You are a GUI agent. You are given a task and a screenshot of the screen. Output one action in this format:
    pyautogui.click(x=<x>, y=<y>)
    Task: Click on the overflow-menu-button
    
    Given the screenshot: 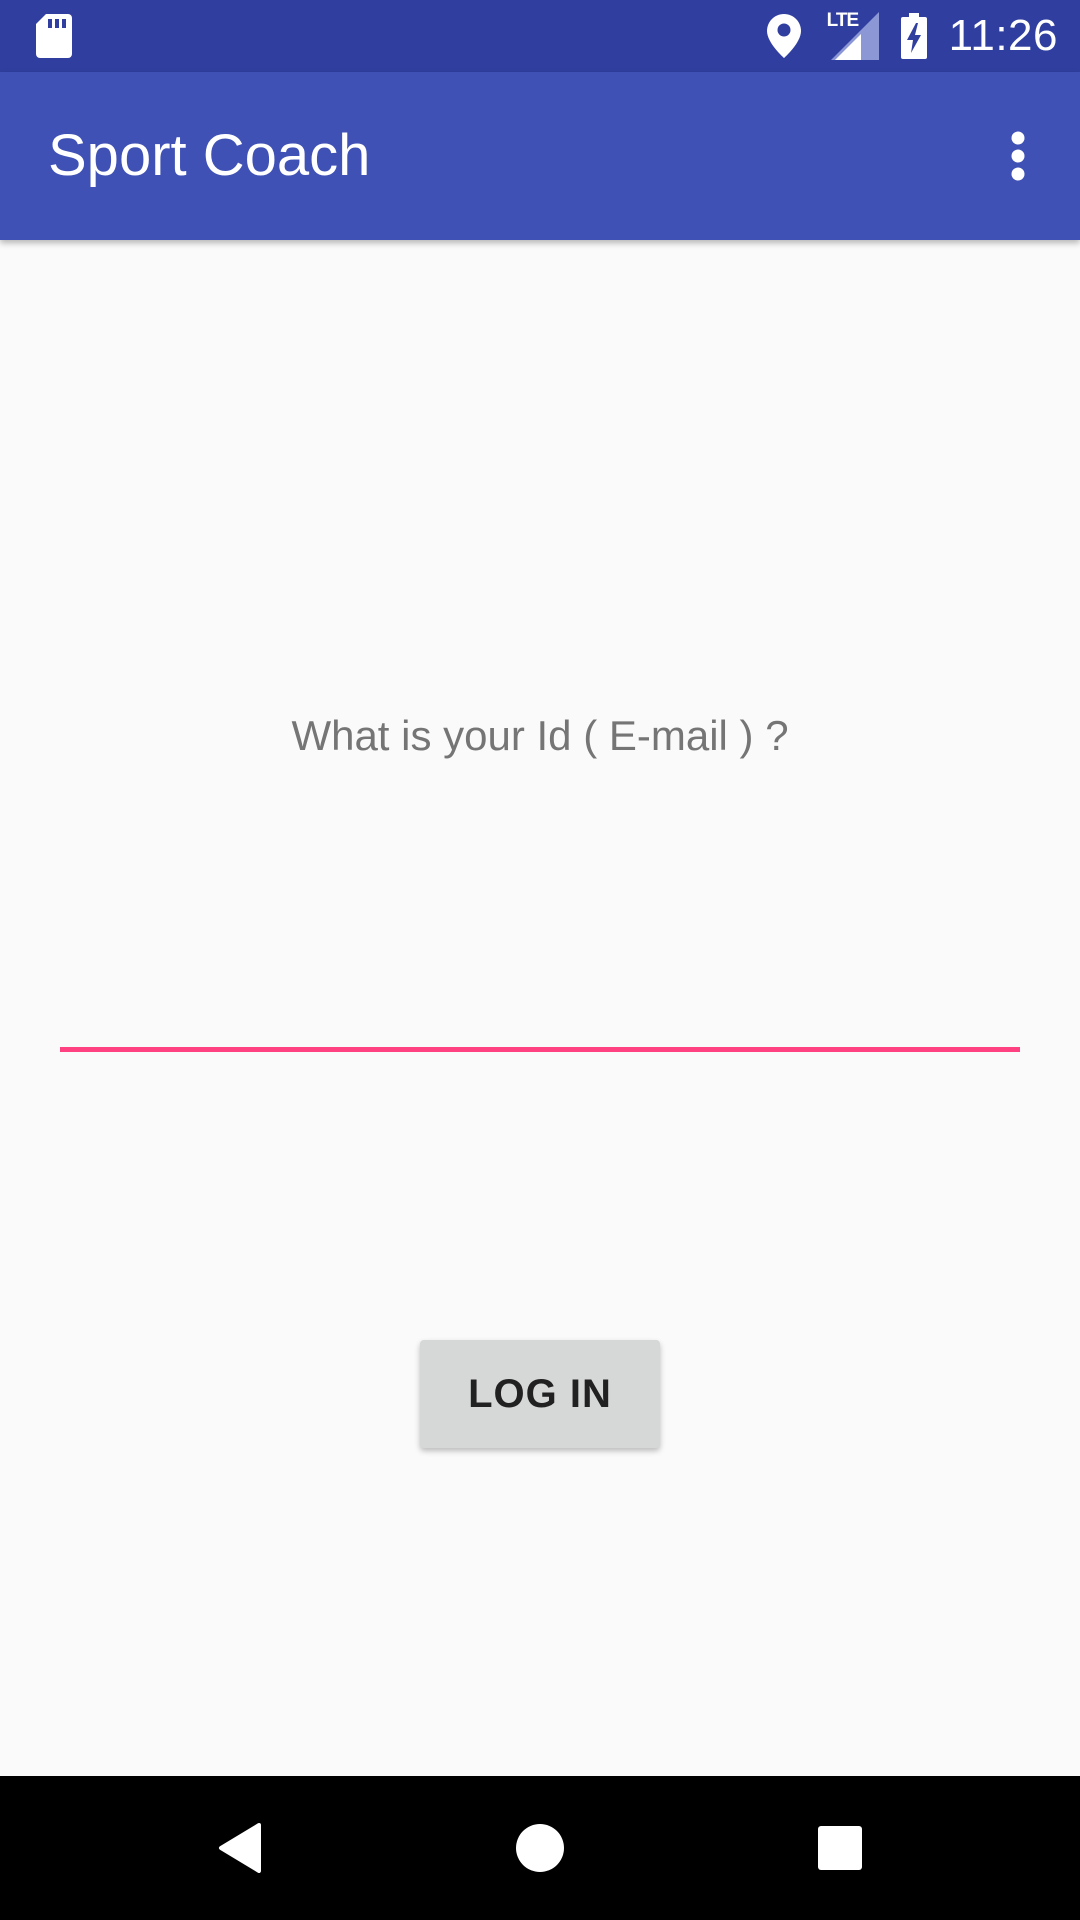 What is the action you would take?
    pyautogui.click(x=1018, y=156)
    